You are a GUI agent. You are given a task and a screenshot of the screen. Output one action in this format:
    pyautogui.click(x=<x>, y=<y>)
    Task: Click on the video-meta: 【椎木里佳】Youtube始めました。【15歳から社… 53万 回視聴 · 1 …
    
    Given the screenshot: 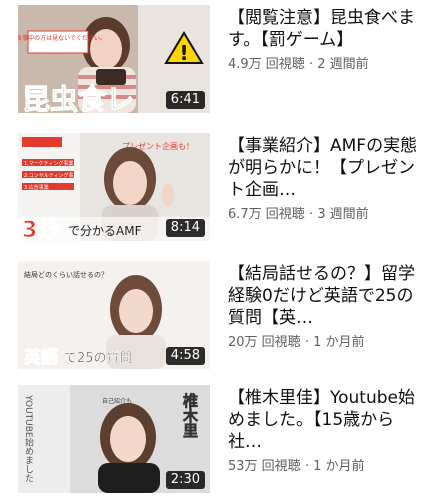 What is the action you would take?
    pyautogui.click(x=328, y=431)
    